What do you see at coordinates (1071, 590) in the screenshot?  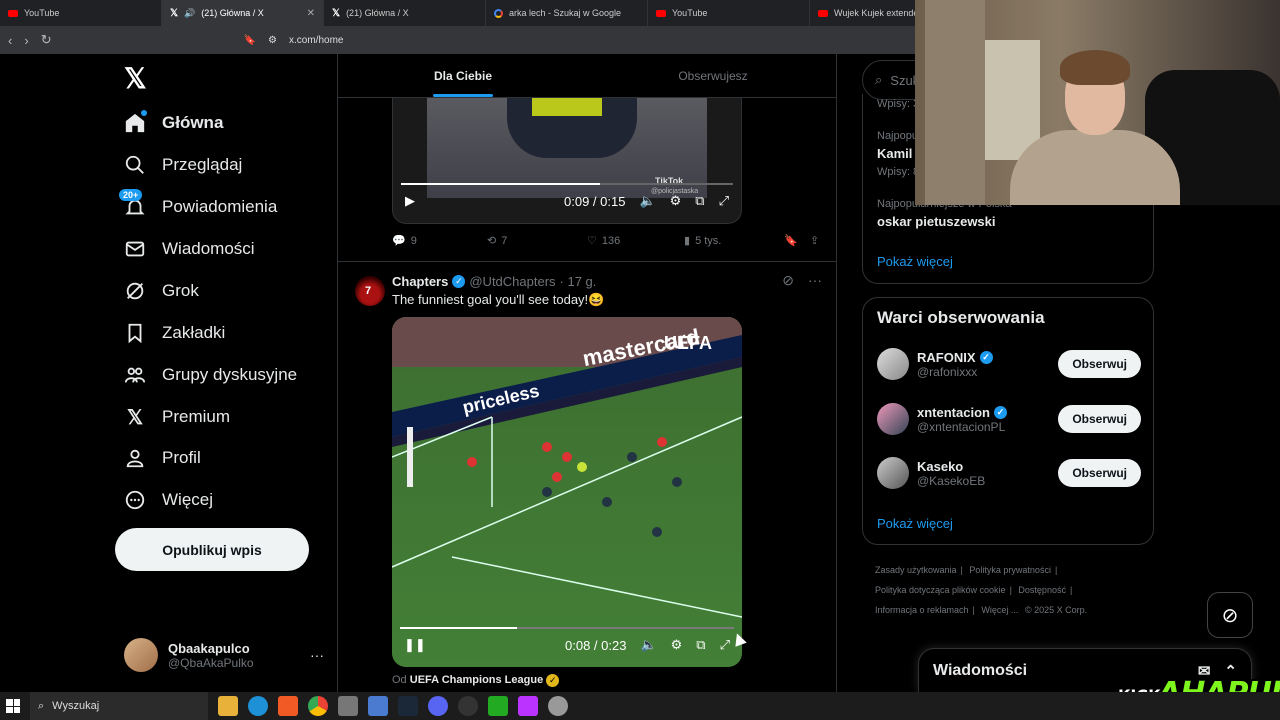 I see `footer-sep: |` at bounding box center [1071, 590].